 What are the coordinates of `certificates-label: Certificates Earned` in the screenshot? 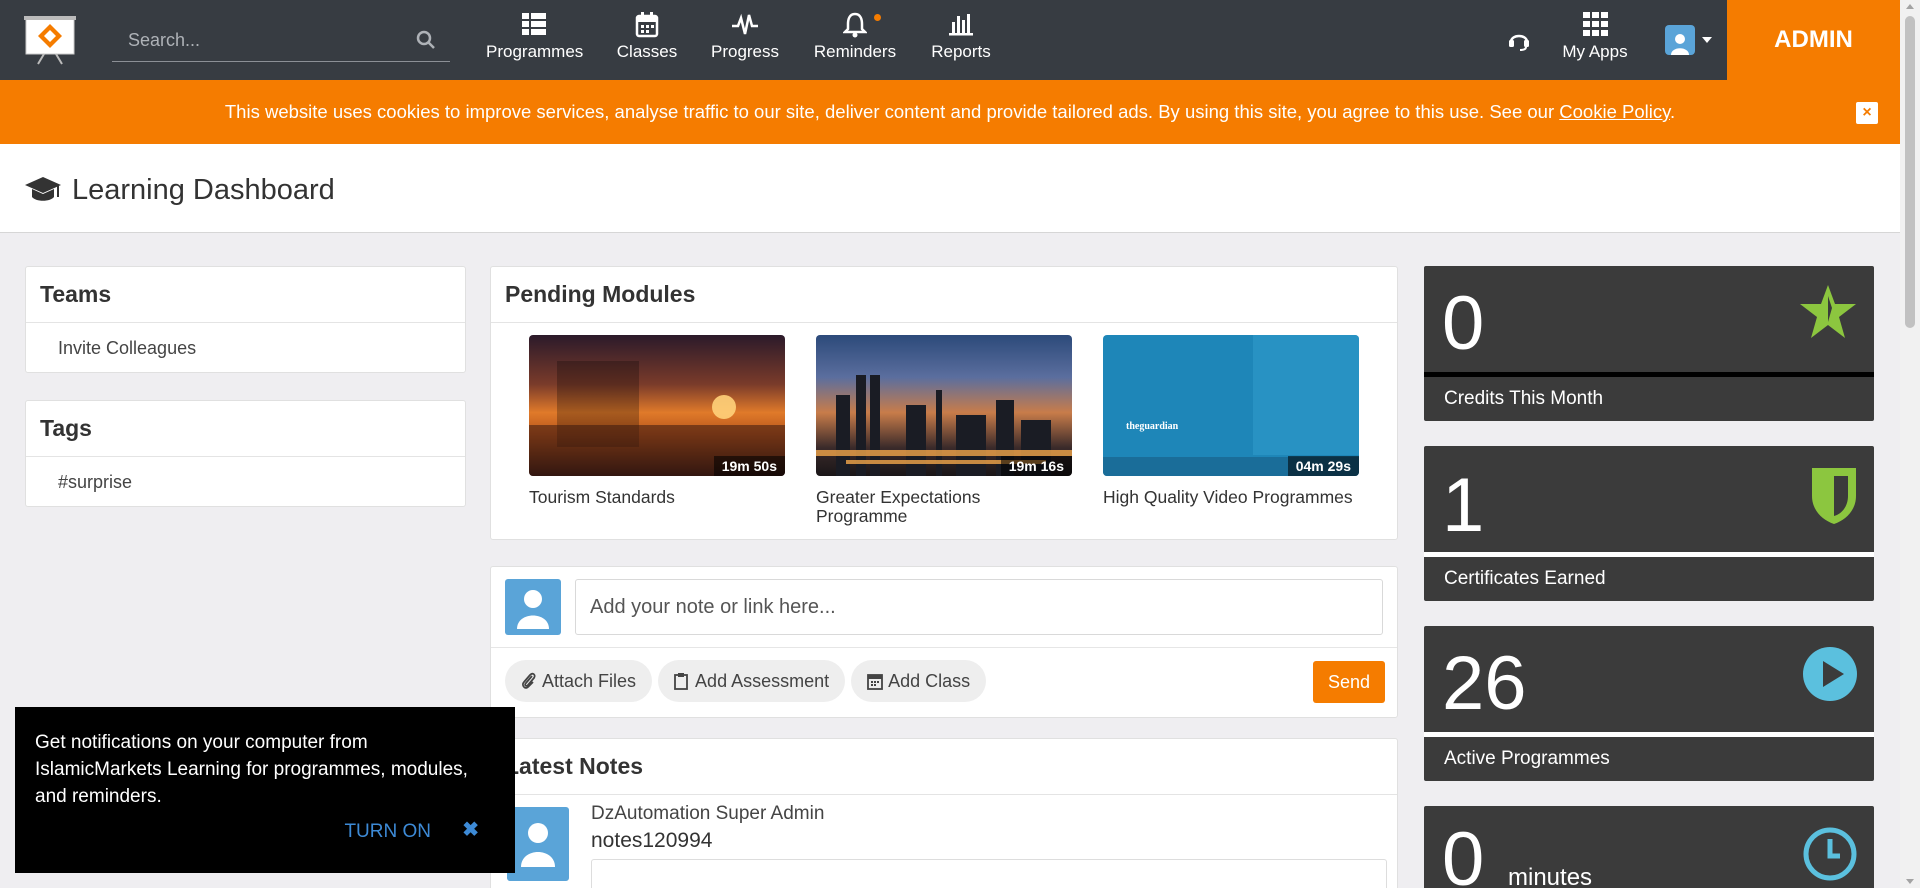 It's located at (1525, 578).